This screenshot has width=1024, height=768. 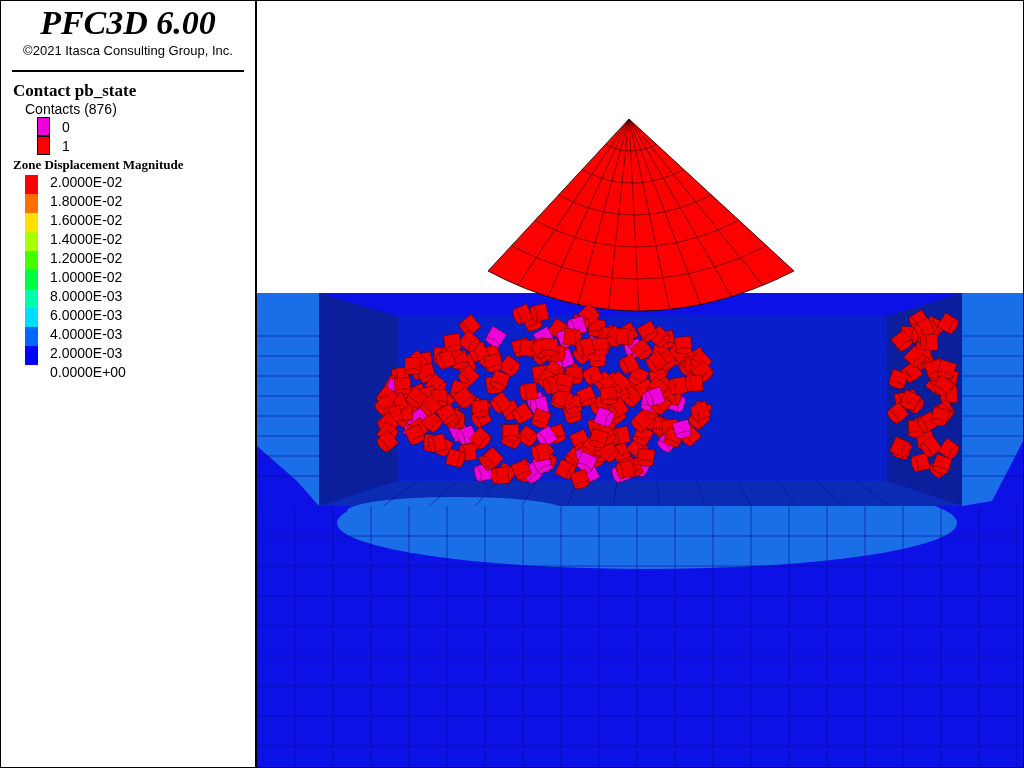 I want to click on app-title: PFC3D 6.00, so click(x=128, y=23).